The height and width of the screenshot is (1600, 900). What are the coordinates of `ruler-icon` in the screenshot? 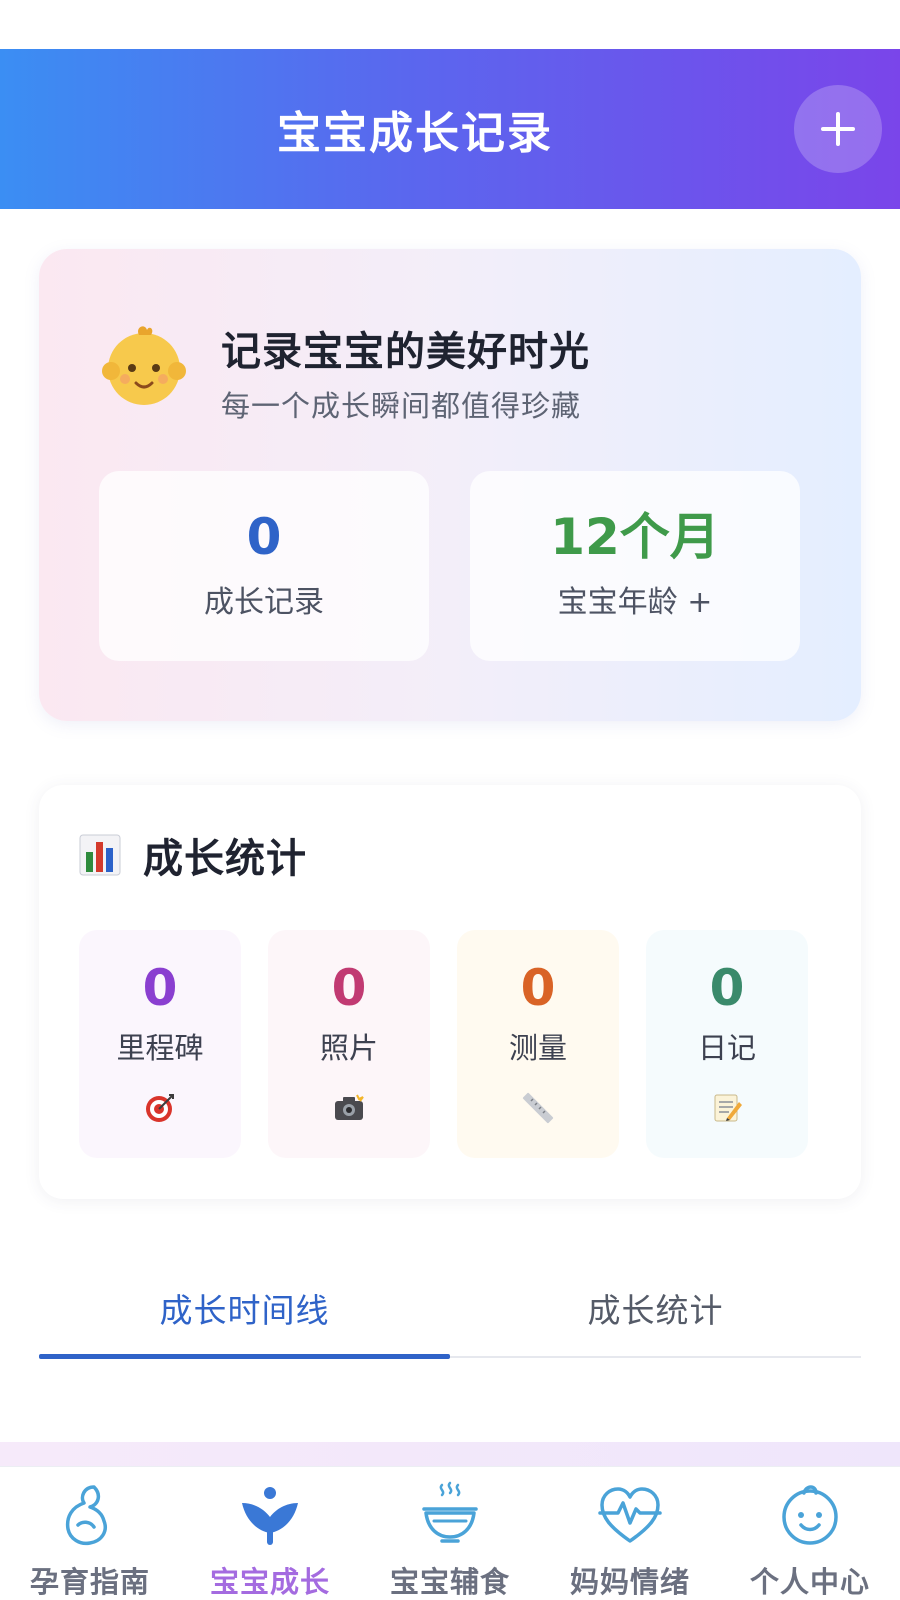 It's located at (538, 1108).